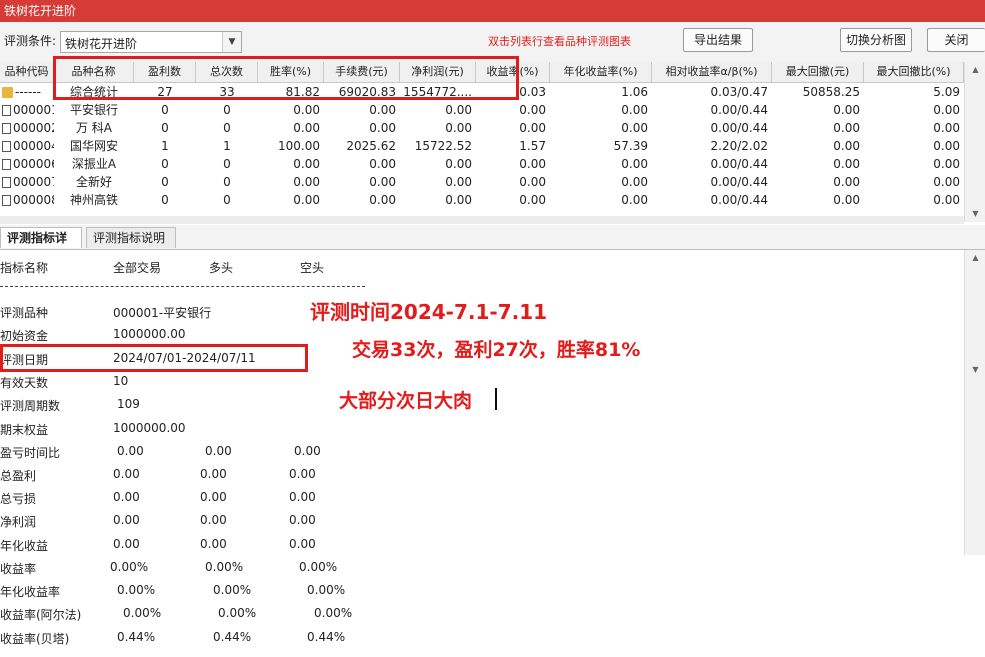 The height and width of the screenshot is (657, 985). What do you see at coordinates (718, 40) in the screenshot?
I see `export-button: 导出结果` at bounding box center [718, 40].